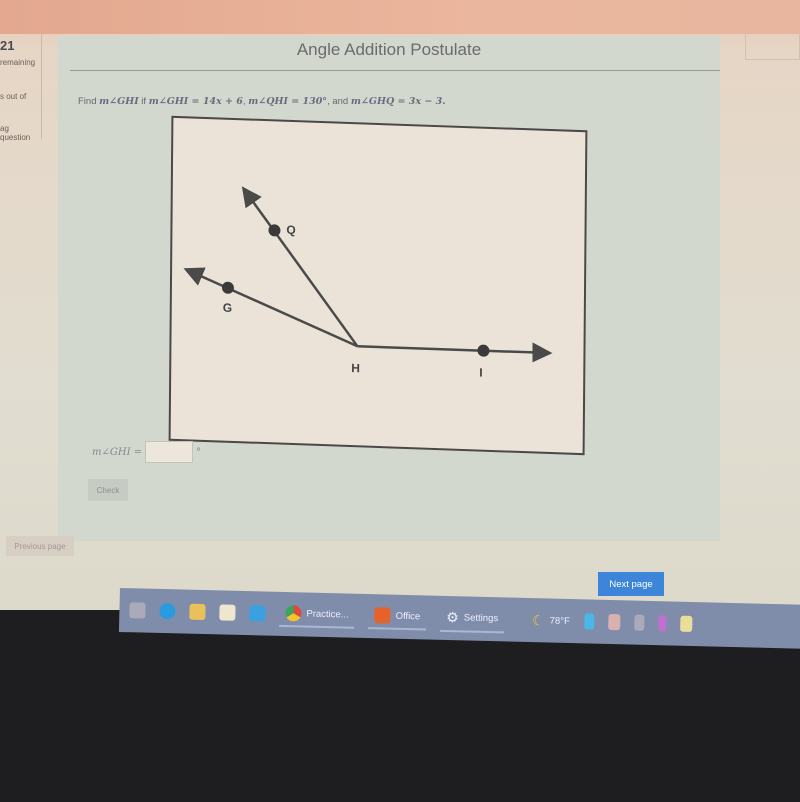 Image resolution: width=800 pixels, height=802 pixels. What do you see at coordinates (89, 101) in the screenshot?
I see `question-prefix: Find` at bounding box center [89, 101].